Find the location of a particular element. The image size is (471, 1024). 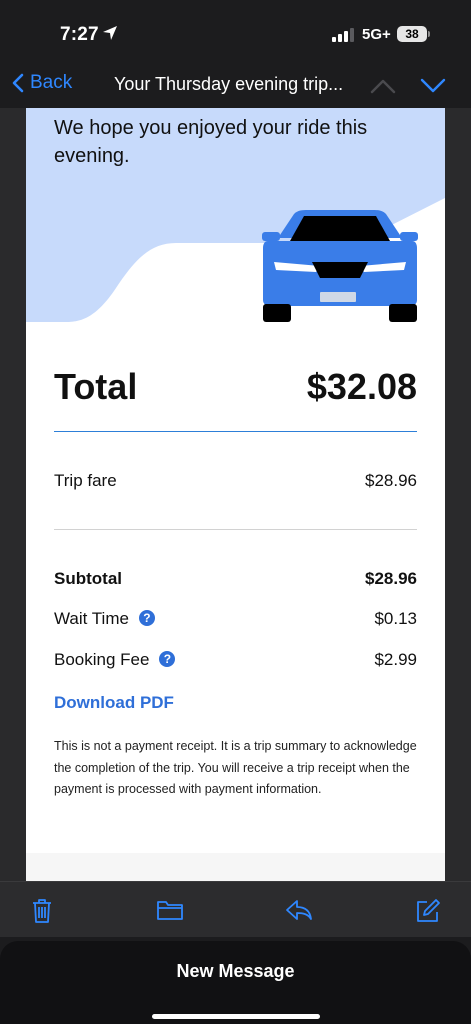

chevron-up-icon is located at coordinates (383, 86).